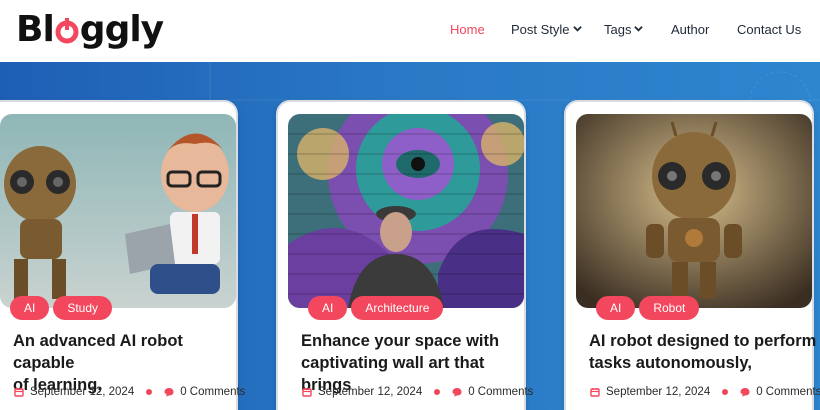 The width and height of the screenshot is (820, 410). Describe the element at coordinates (467, 29) in the screenshot. I see `nav-home: Home` at that location.